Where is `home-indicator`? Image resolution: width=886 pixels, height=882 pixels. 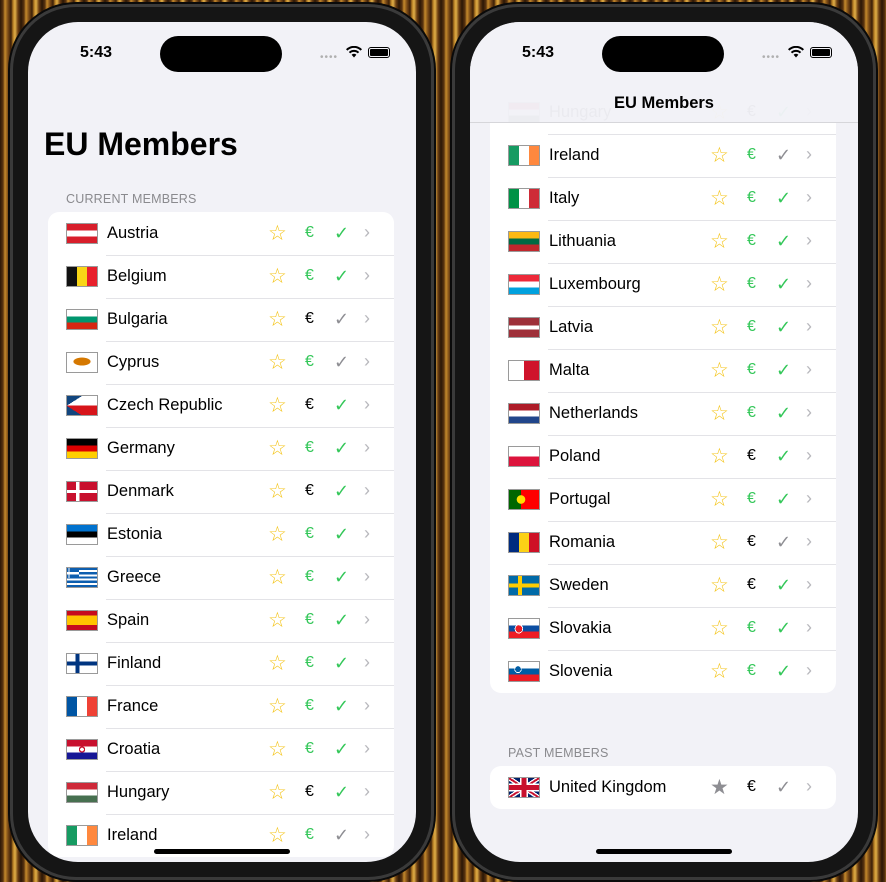
home-indicator is located at coordinates (664, 851).